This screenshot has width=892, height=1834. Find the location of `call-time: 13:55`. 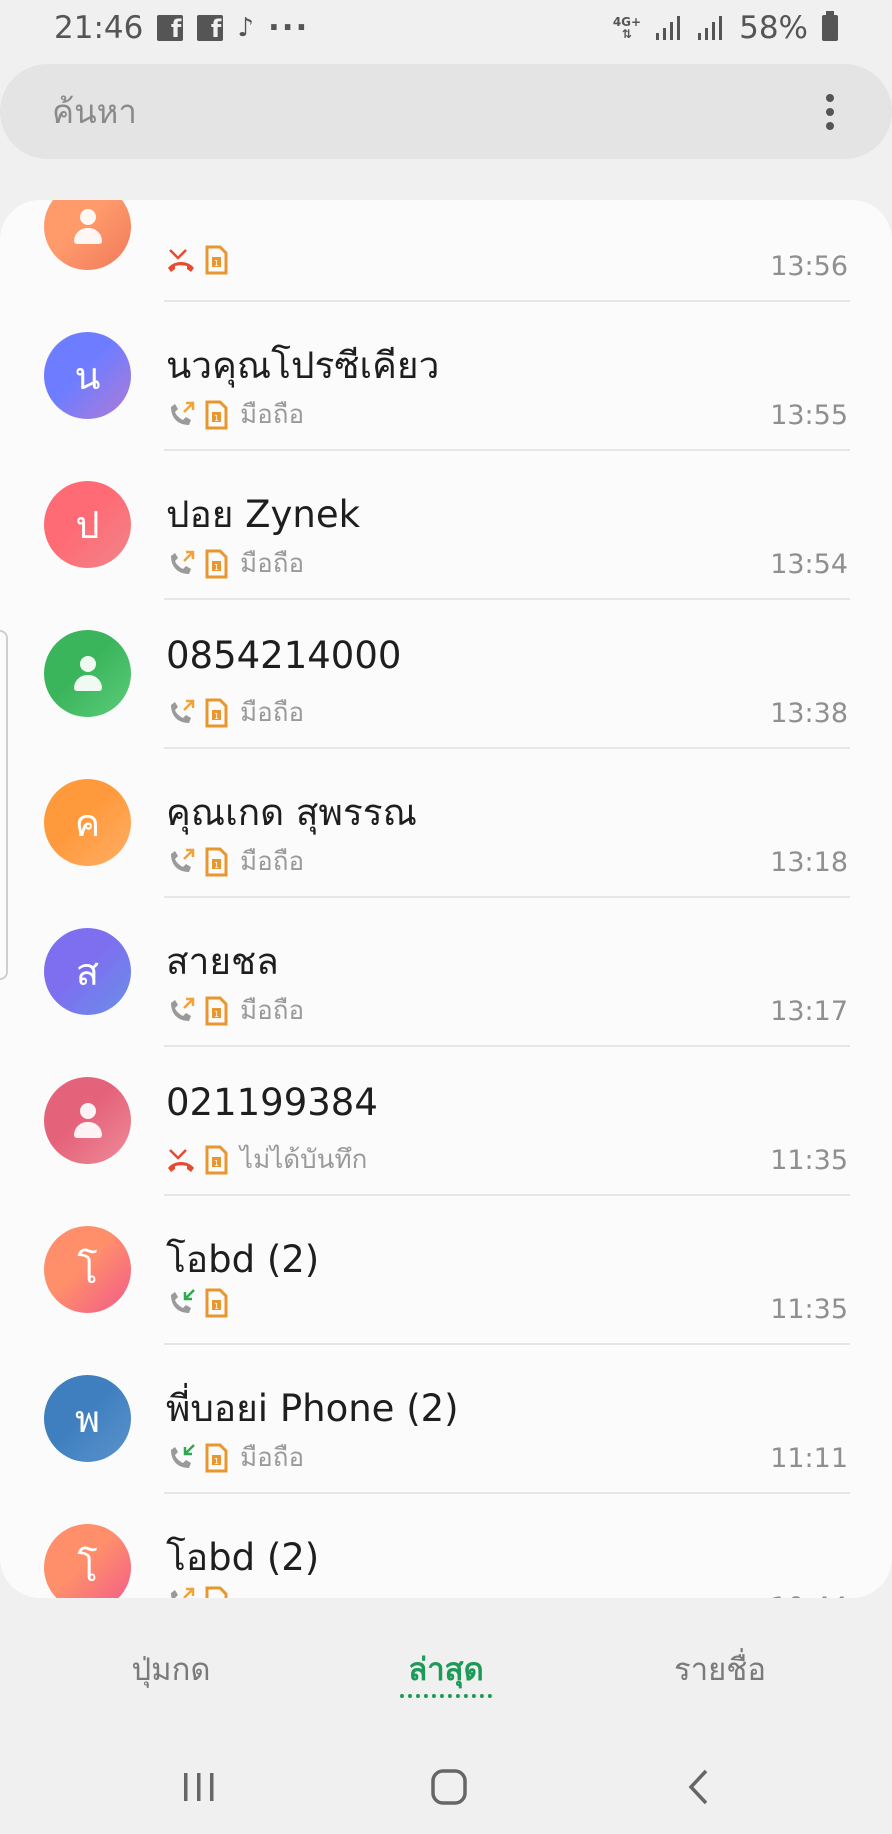

call-time: 13:55 is located at coordinates (809, 415).